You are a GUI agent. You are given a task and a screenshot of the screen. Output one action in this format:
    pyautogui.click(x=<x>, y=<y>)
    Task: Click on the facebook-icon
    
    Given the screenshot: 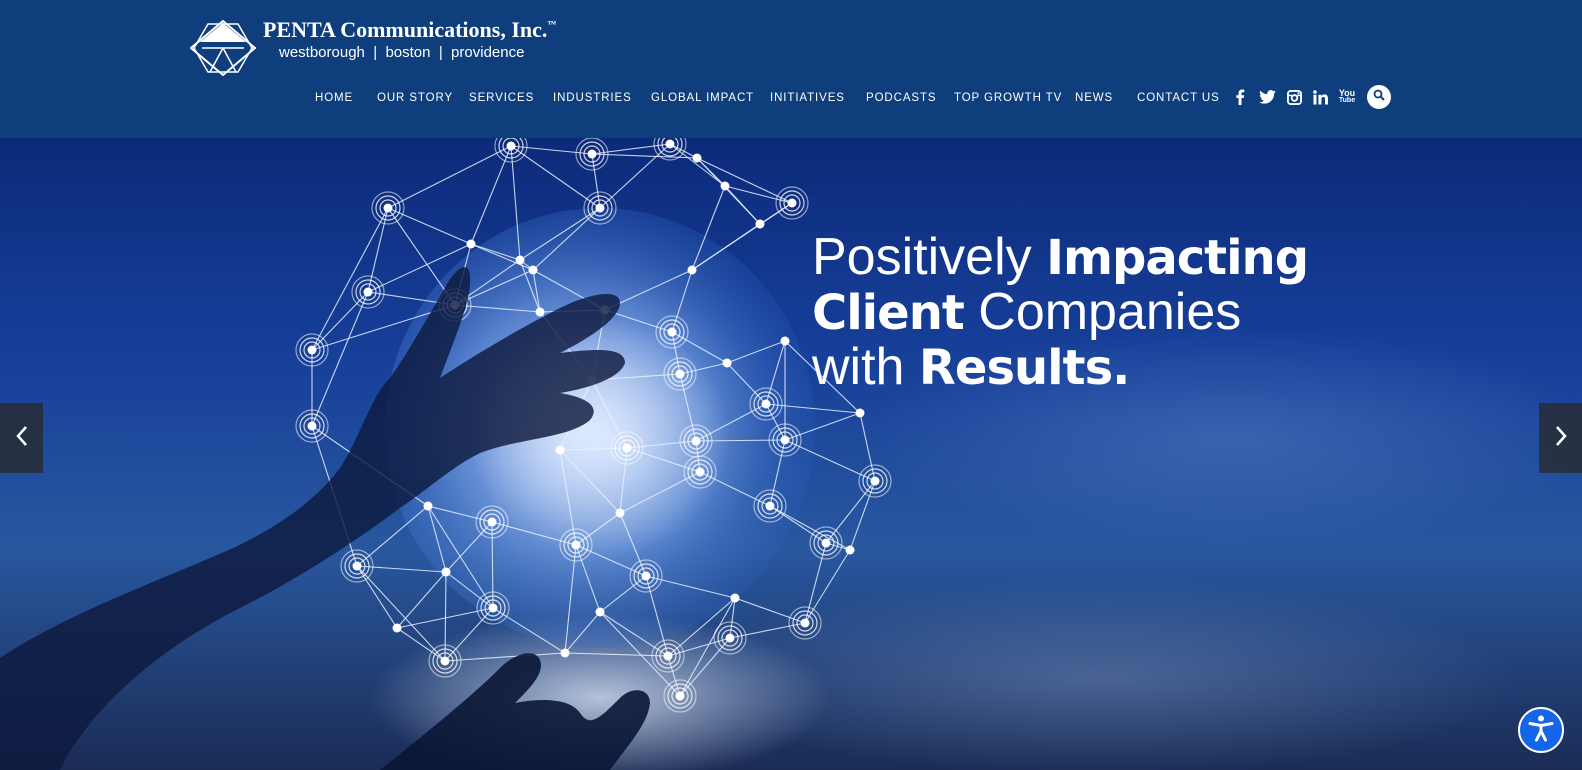 What is the action you would take?
    pyautogui.click(x=1240, y=97)
    